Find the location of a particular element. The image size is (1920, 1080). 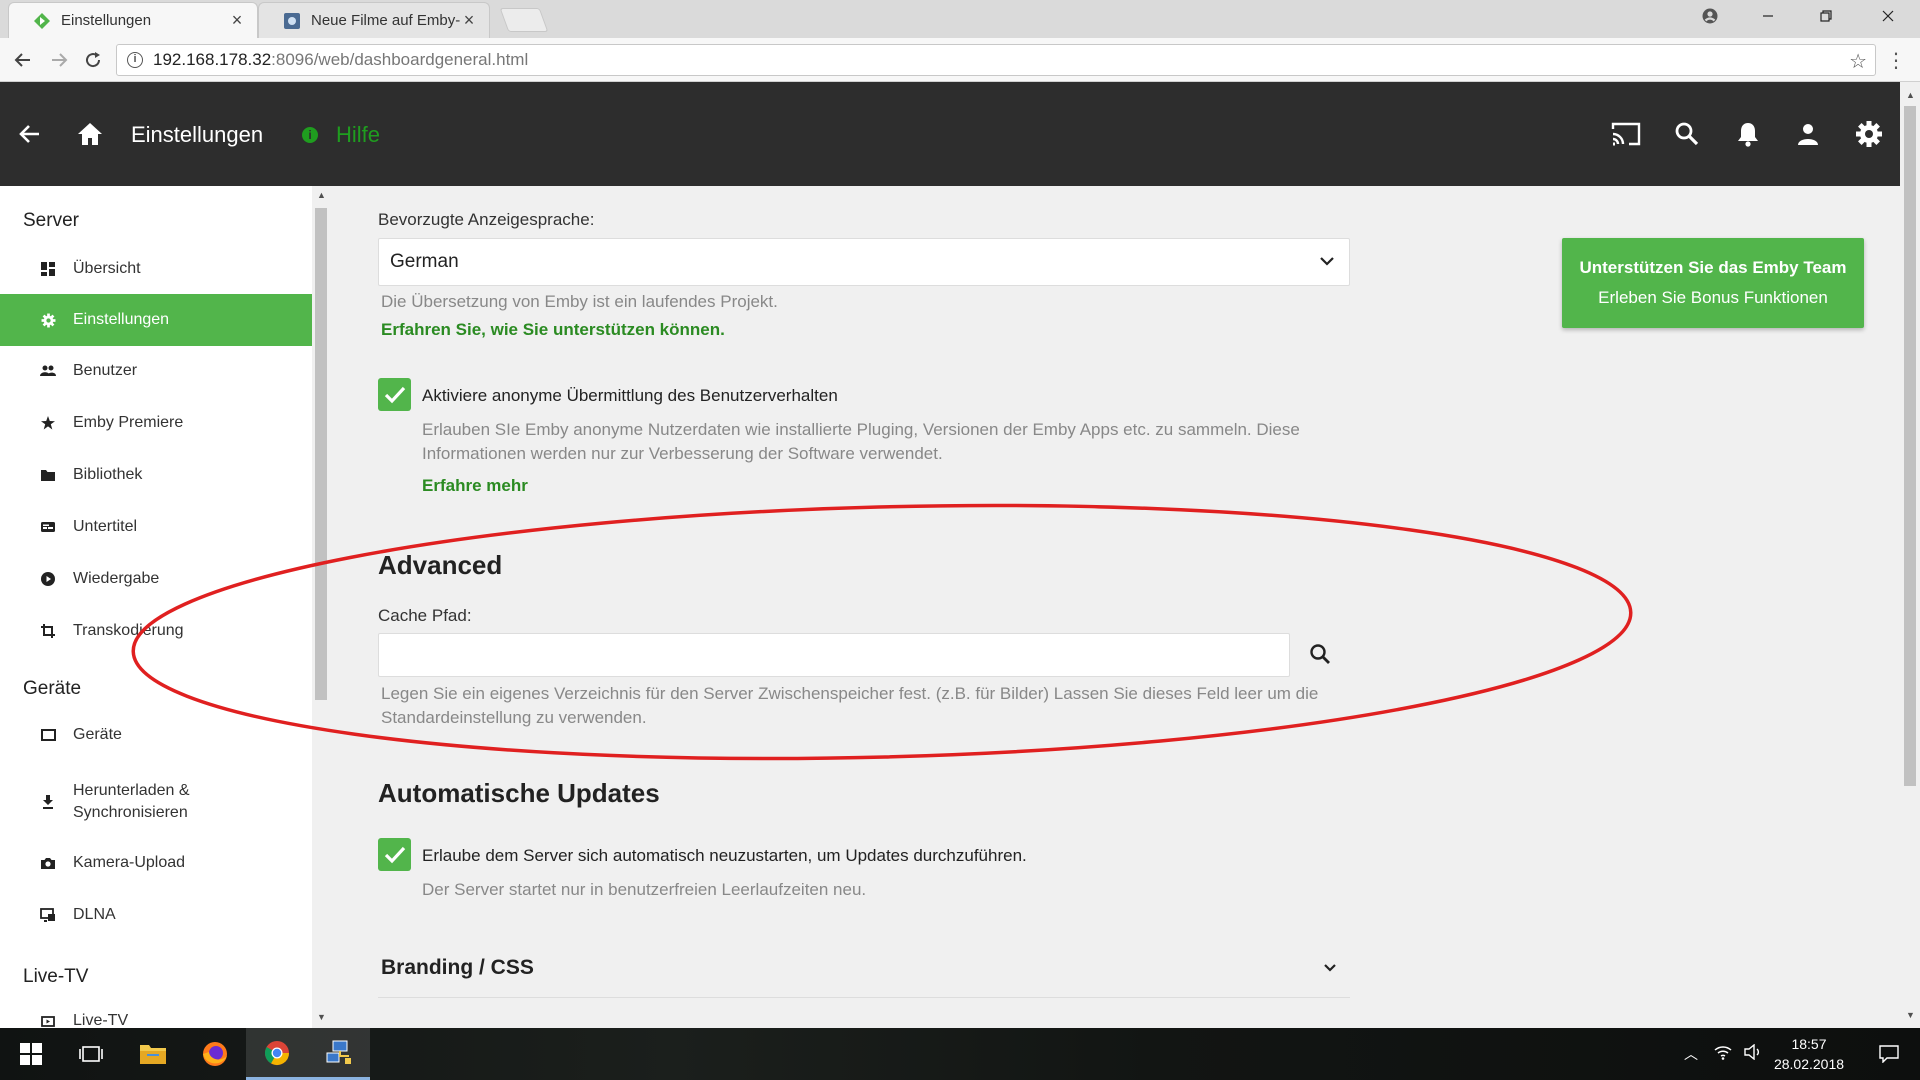

sidebar-item-label: Transkodierung is located at coordinates (128, 630).